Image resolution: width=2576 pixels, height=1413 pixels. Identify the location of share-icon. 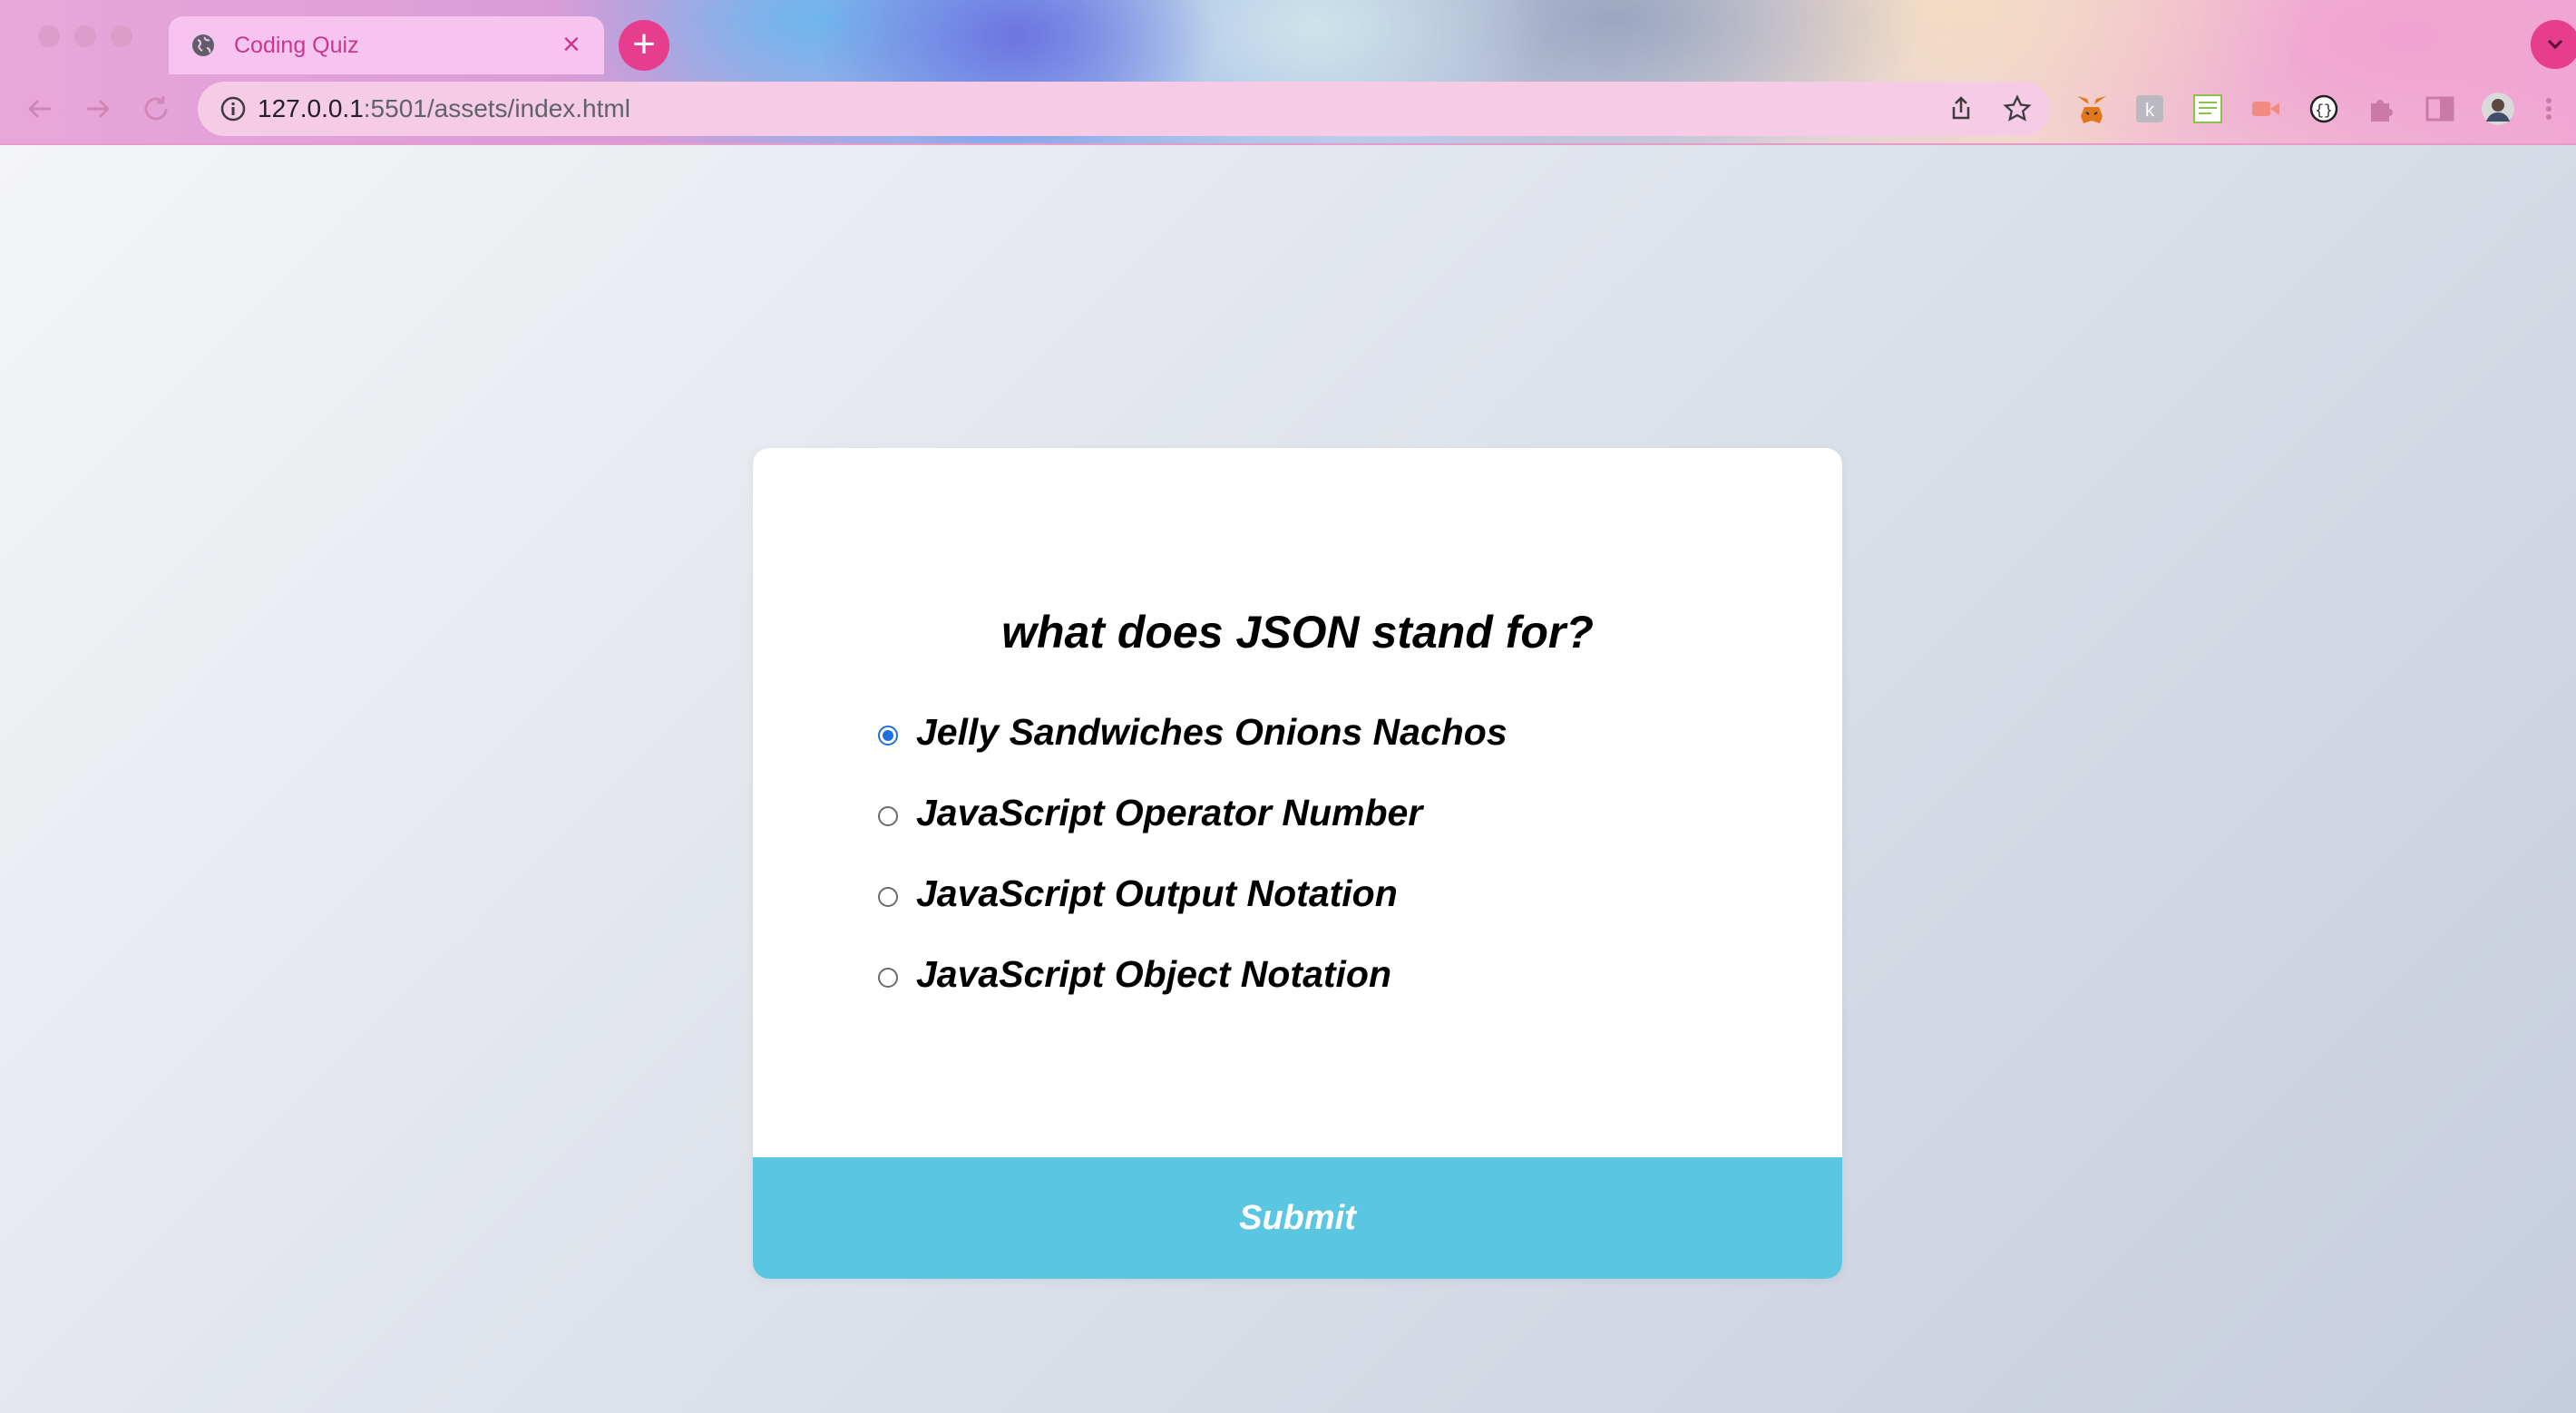
(1961, 109).